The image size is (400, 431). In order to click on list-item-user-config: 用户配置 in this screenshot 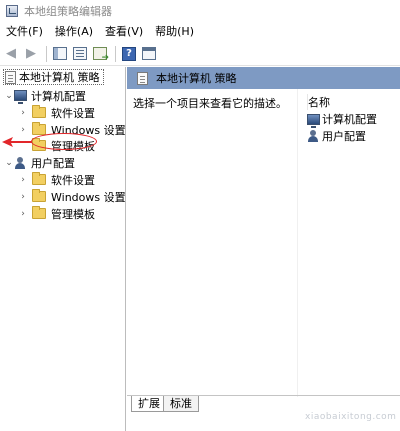, I will do `click(336, 136)`.